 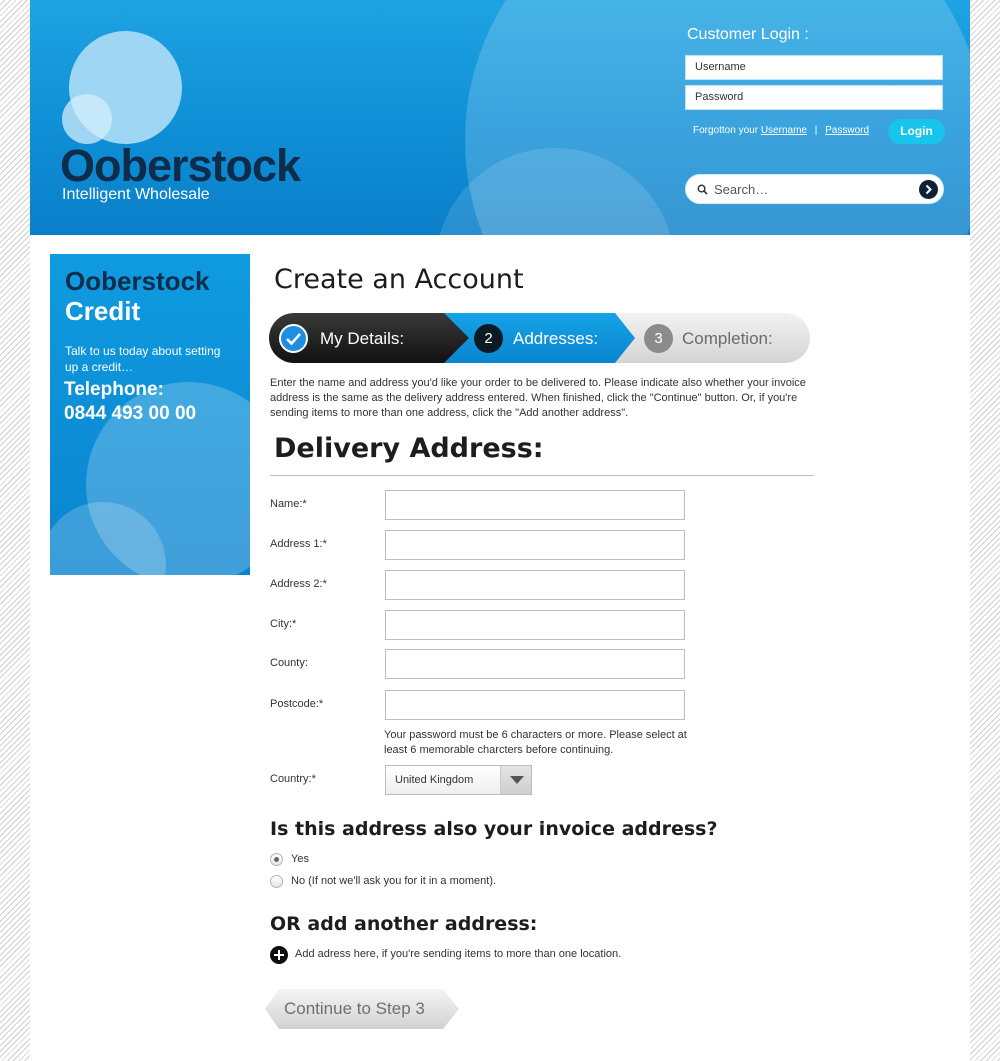 I want to click on postcode-label: Postcode:*, so click(x=297, y=704).